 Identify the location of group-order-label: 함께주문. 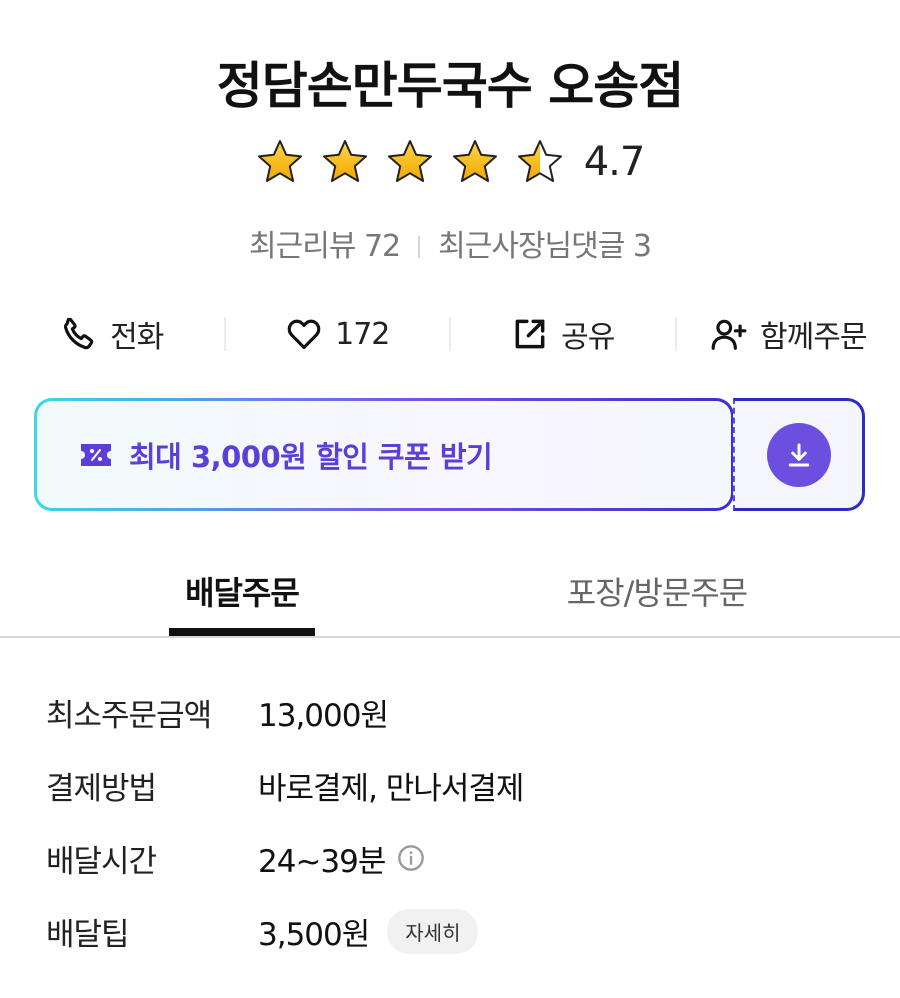
(813, 337).